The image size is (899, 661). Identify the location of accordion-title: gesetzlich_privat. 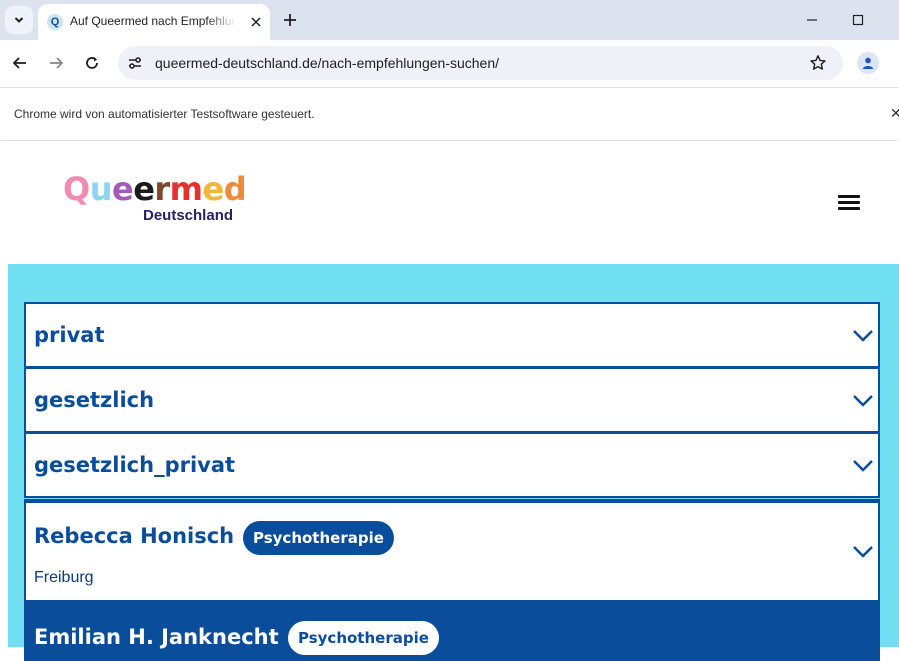
(135, 465).